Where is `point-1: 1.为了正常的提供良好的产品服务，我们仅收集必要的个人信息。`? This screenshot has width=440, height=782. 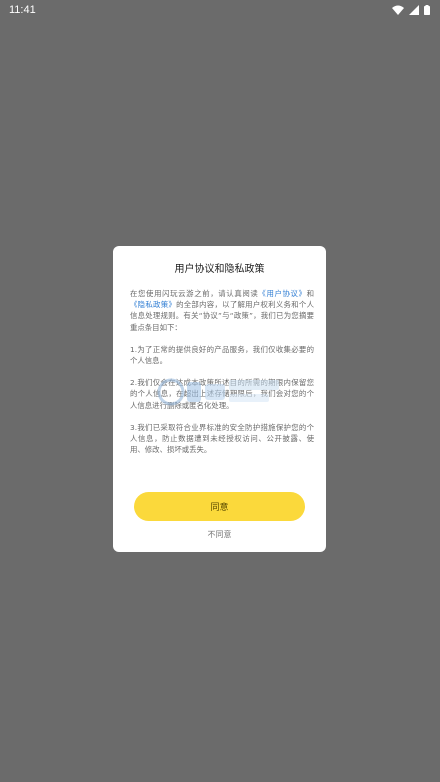 point-1: 1.为了正常的提供良好的产品服务，我们仅收集必要的个人信息。 is located at coordinates (222, 355).